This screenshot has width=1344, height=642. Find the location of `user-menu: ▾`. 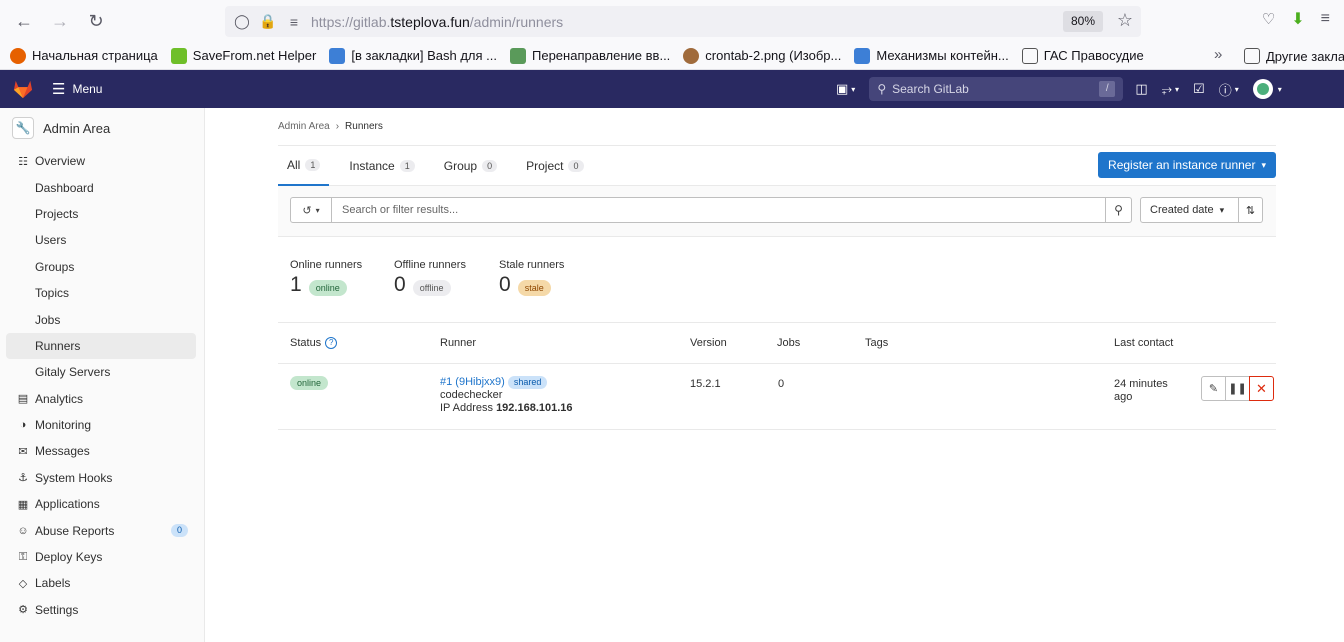

user-menu: ▾ is located at coordinates (1267, 89).